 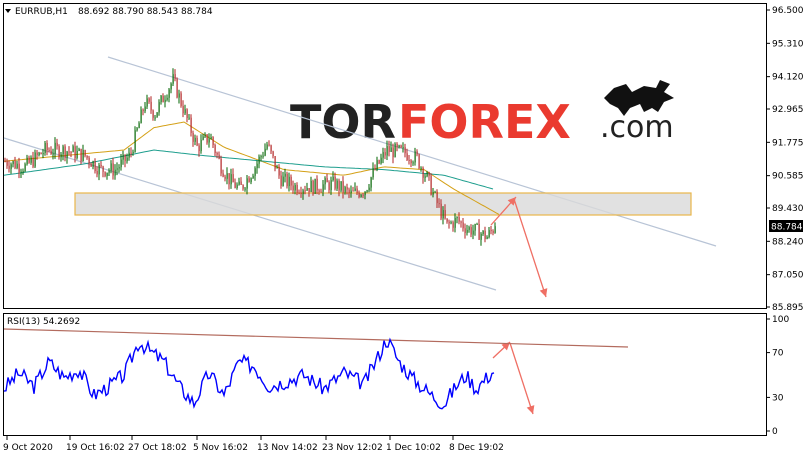 What do you see at coordinates (778, 398) in the screenshot?
I see `rsi-tick-label: 30` at bounding box center [778, 398].